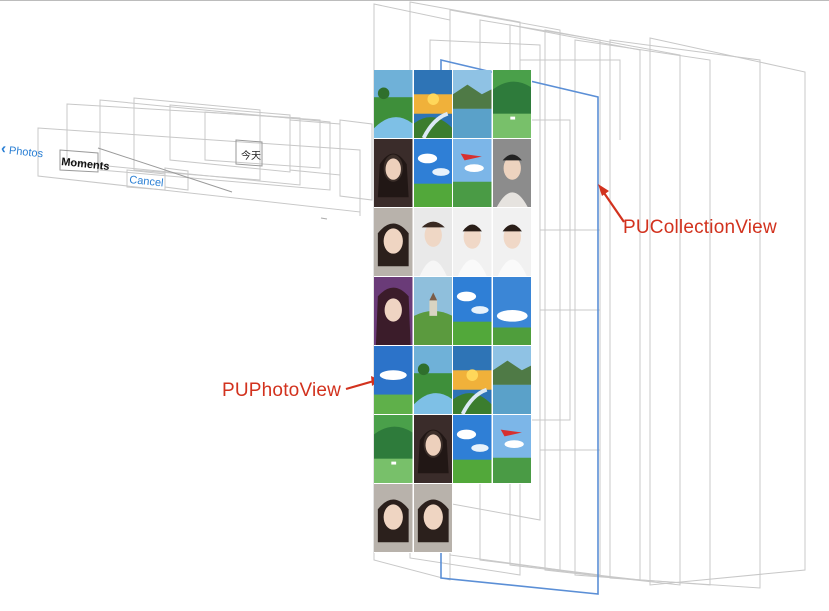  Describe the element at coordinates (3, 149) in the screenshot. I see `chevron-left-icon: ‹` at that location.